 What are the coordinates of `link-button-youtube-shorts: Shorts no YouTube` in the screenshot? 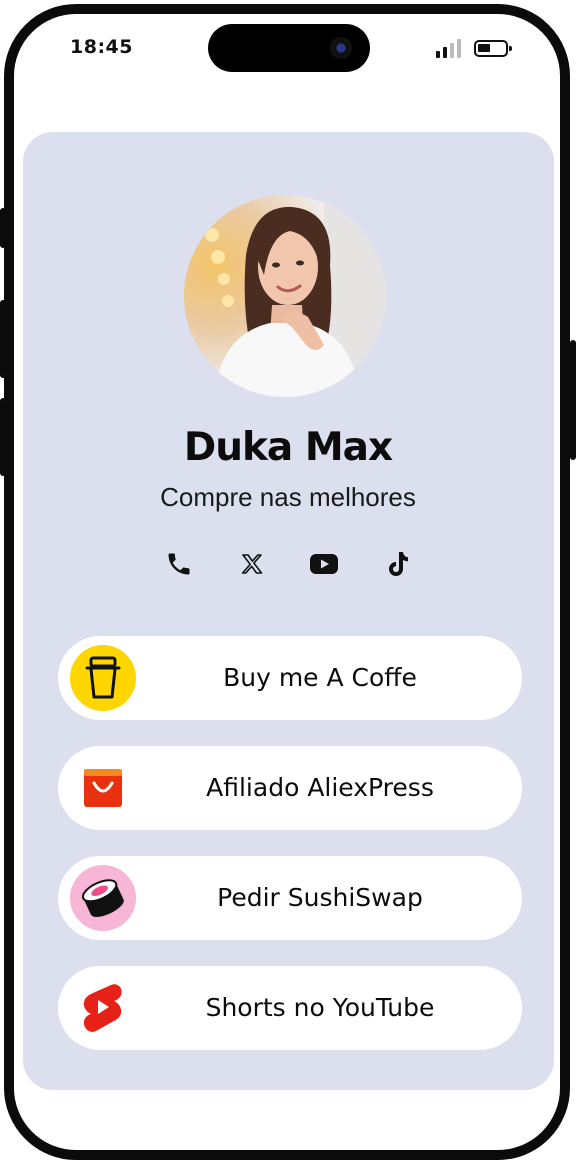 It's located at (290, 1008).